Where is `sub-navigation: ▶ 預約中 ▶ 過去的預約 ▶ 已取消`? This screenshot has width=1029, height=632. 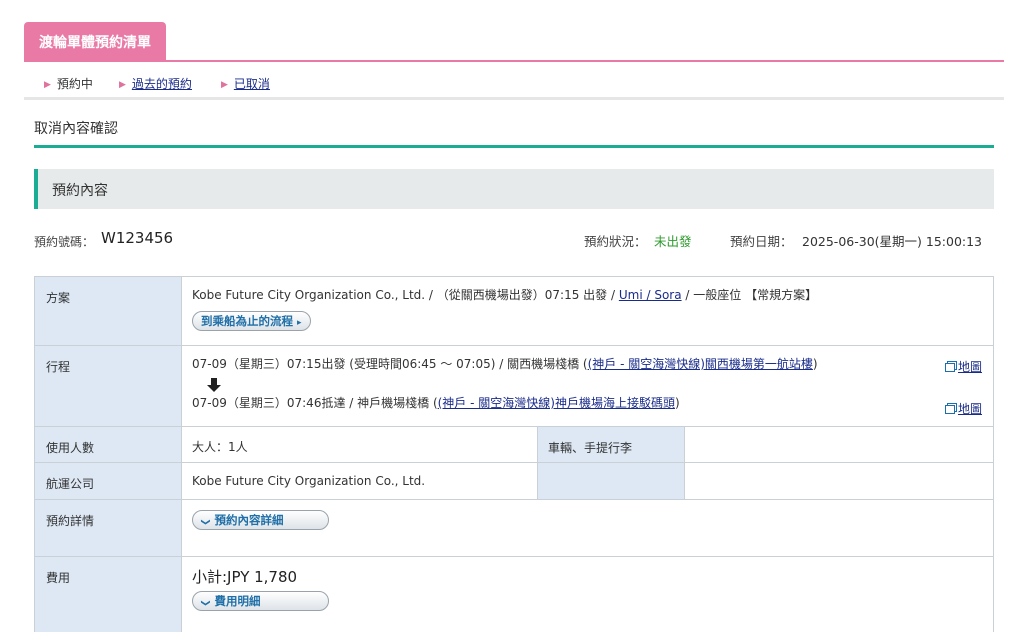 sub-navigation: ▶ 預約中 ▶ 過去的預約 ▶ 已取消 is located at coordinates (514, 85).